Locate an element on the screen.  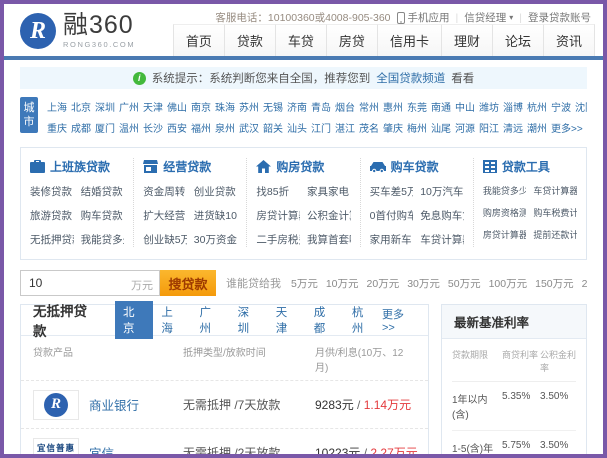
login-loan-account-link: 登录贷款账号 is located at coordinates (559, 17).